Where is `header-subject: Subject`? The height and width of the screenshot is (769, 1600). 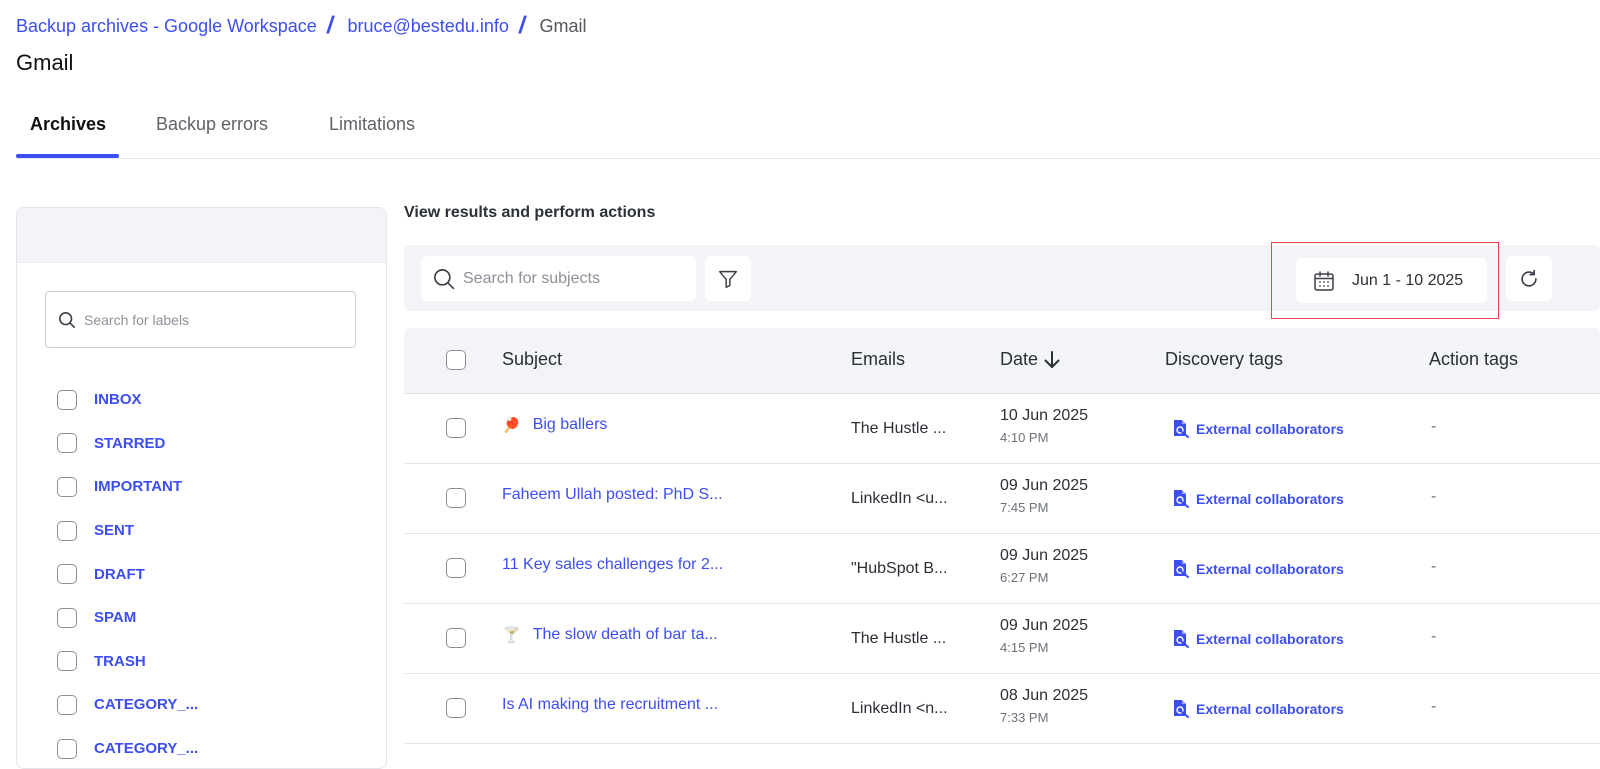 header-subject: Subject is located at coordinates (532, 359).